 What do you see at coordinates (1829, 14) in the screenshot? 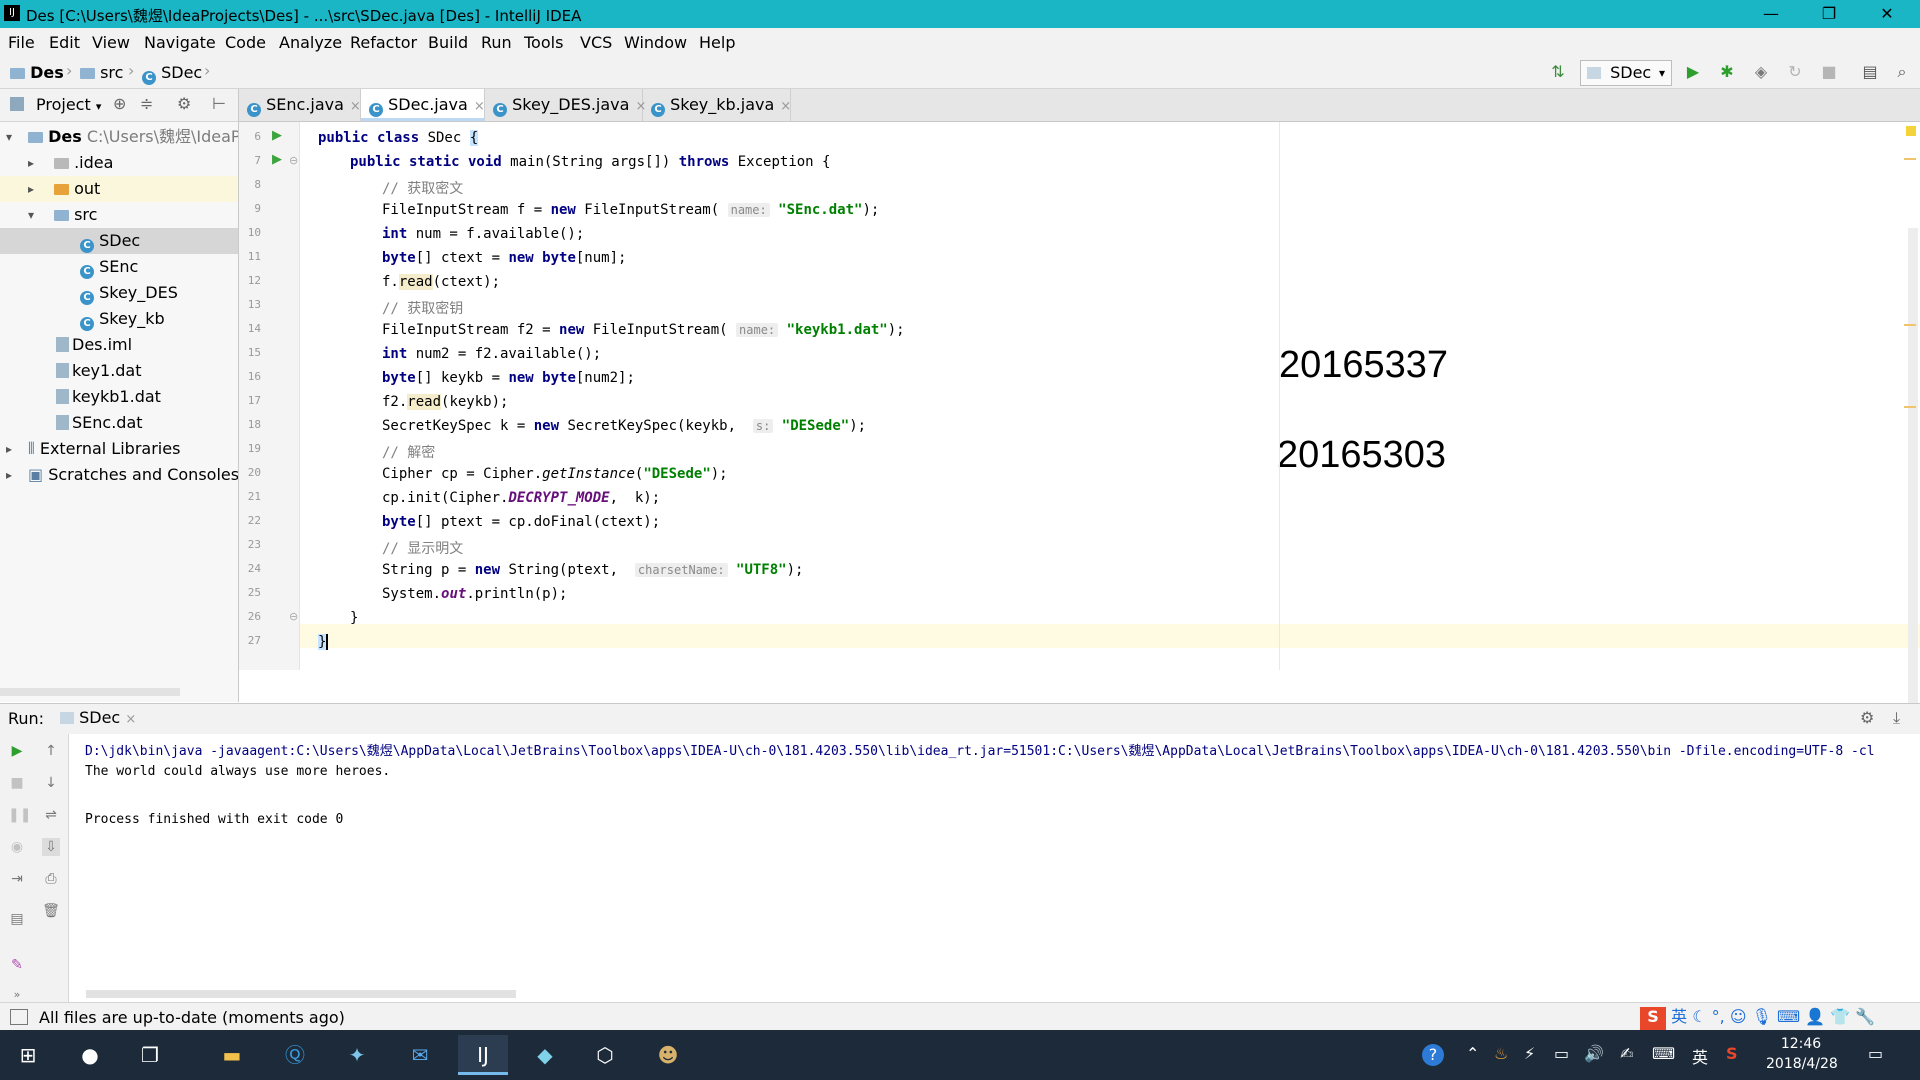
I see `restore-icon: ❐` at bounding box center [1829, 14].